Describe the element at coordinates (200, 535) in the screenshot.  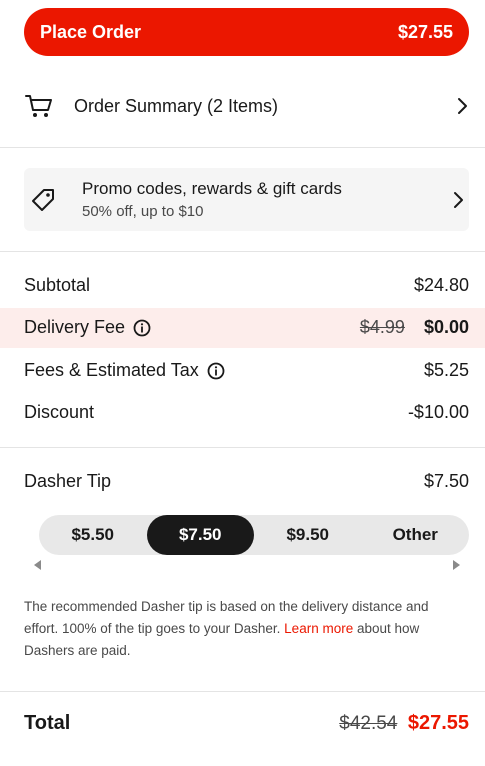
I see `tip-option-7-50: $7.50` at that location.